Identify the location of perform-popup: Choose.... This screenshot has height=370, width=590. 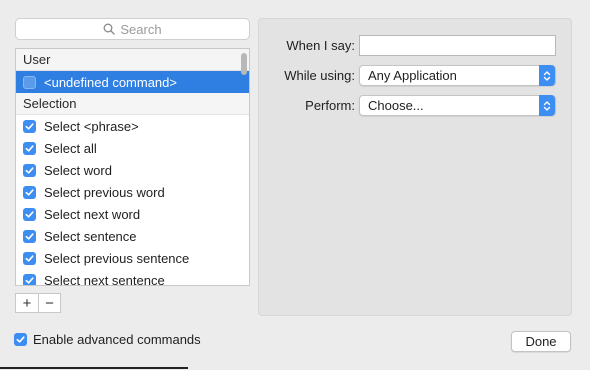
(457, 105).